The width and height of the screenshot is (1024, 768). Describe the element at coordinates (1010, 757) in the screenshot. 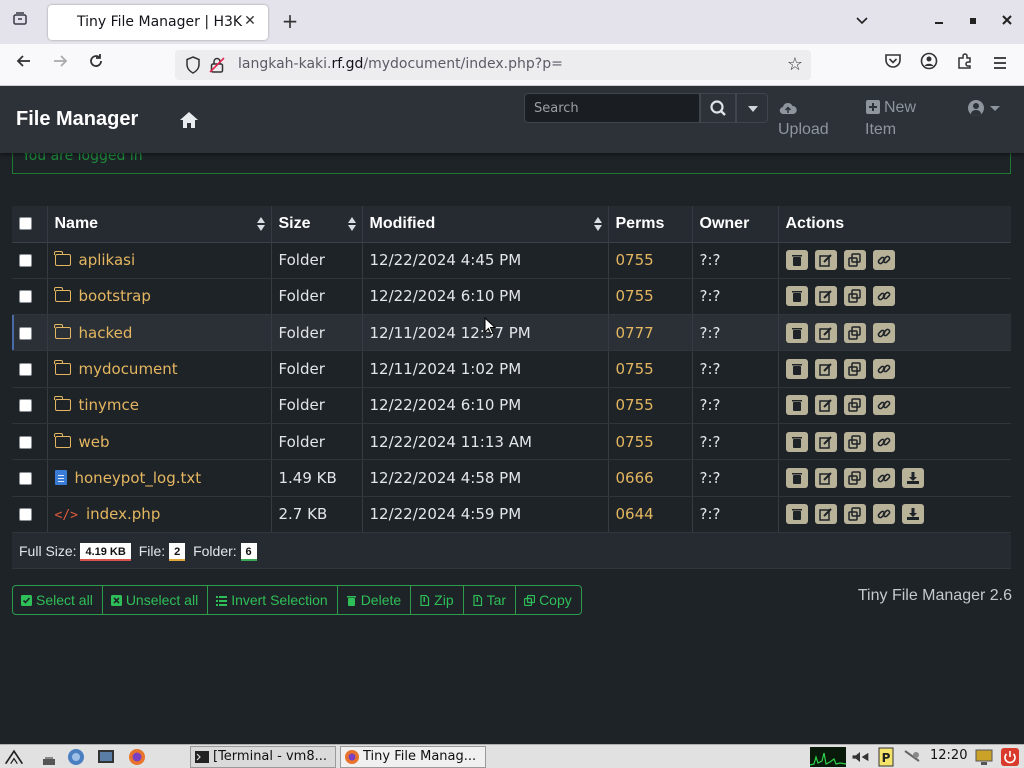

I see `power-icon` at that location.